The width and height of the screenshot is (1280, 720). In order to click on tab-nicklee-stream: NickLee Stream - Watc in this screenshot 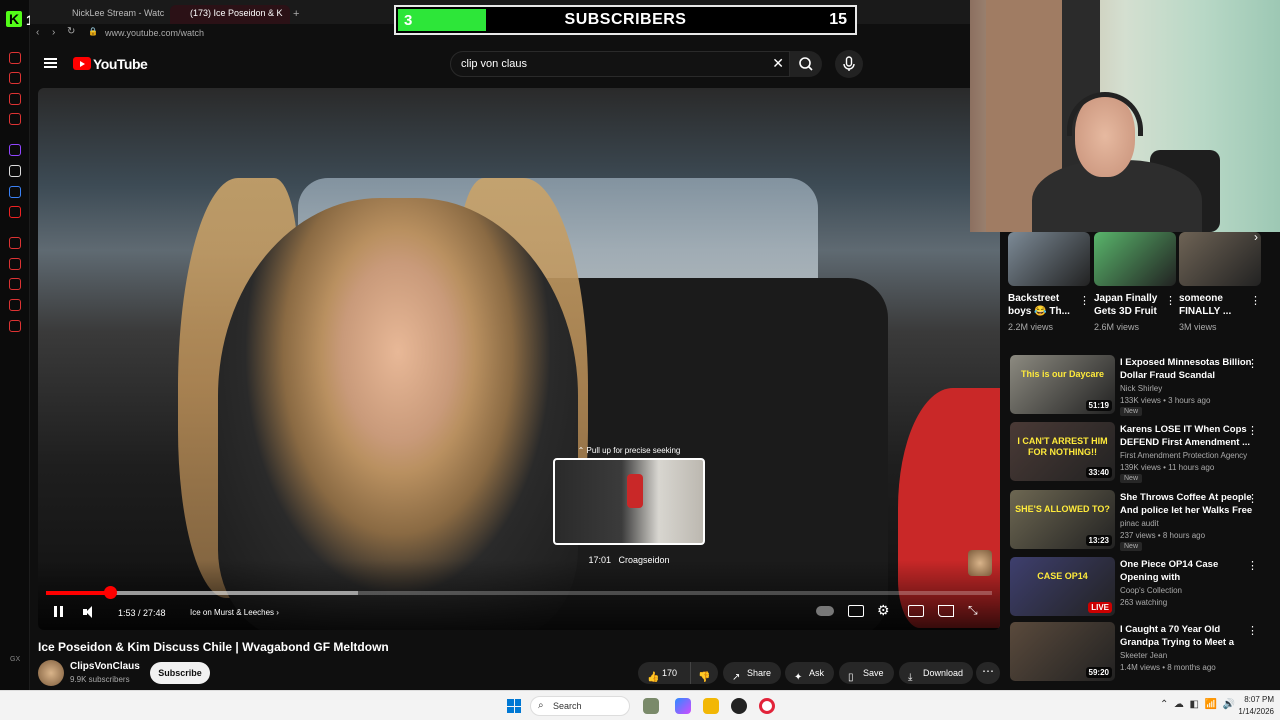, I will do `click(108, 15)`.